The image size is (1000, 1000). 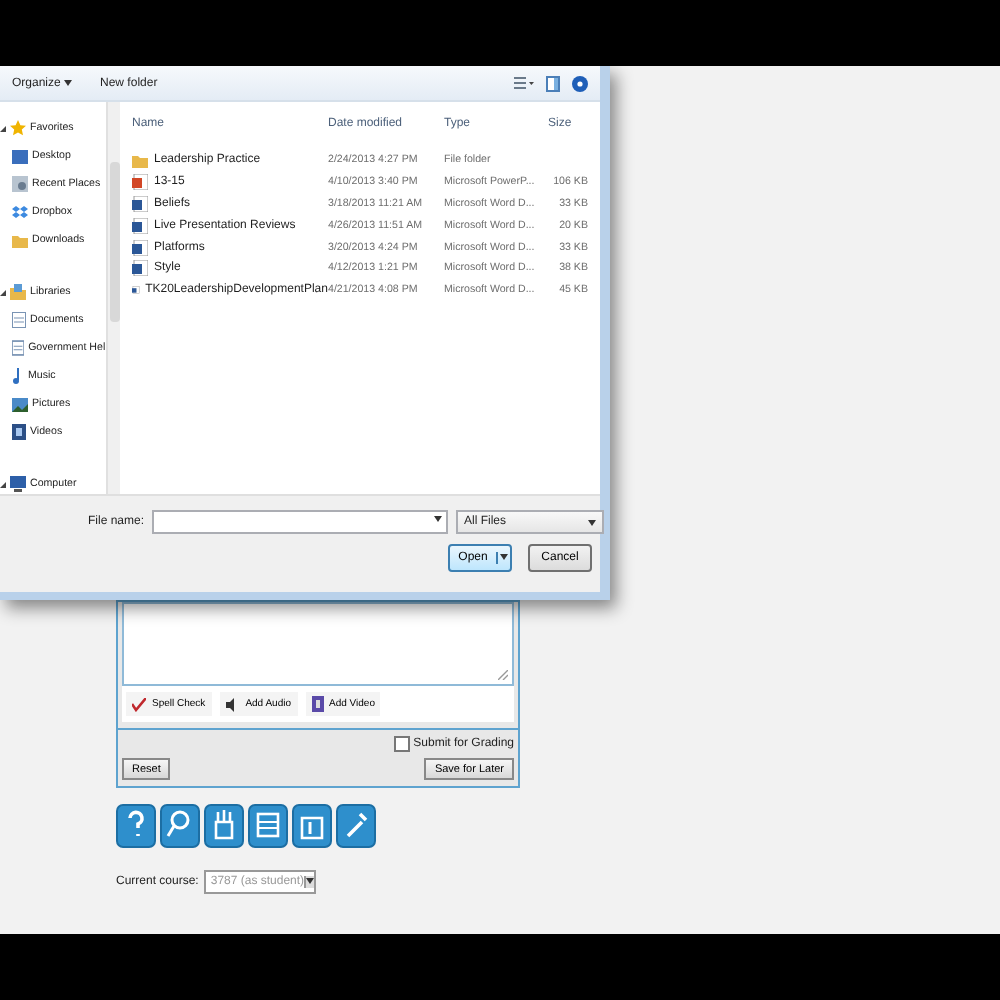 What do you see at coordinates (20, 156) in the screenshot?
I see `desktop-icon` at bounding box center [20, 156].